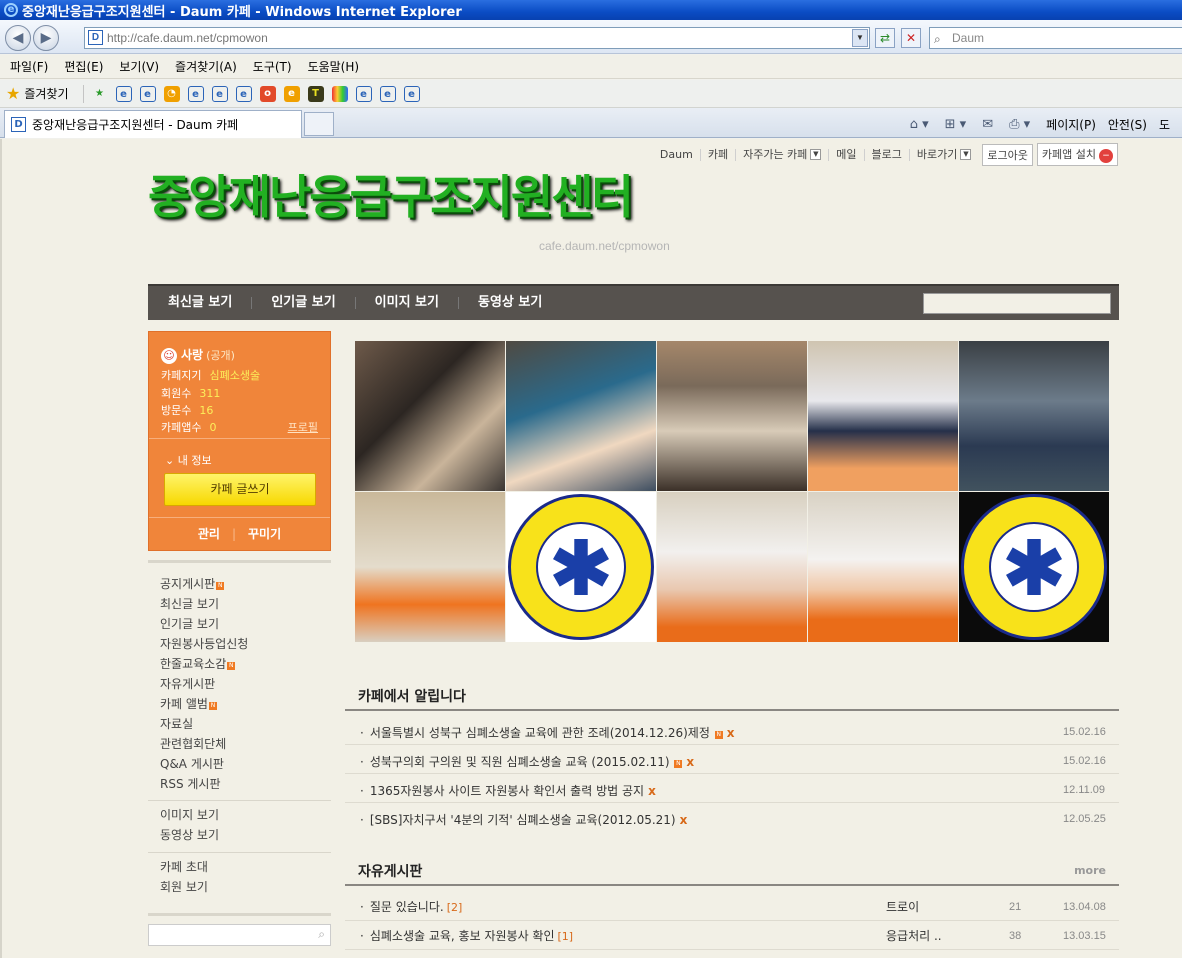 This screenshot has width=1182, height=958. Describe the element at coordinates (477, 38) in the screenshot. I see `address-field: D http://cafe.daum.net/cpmowon ▼` at that location.